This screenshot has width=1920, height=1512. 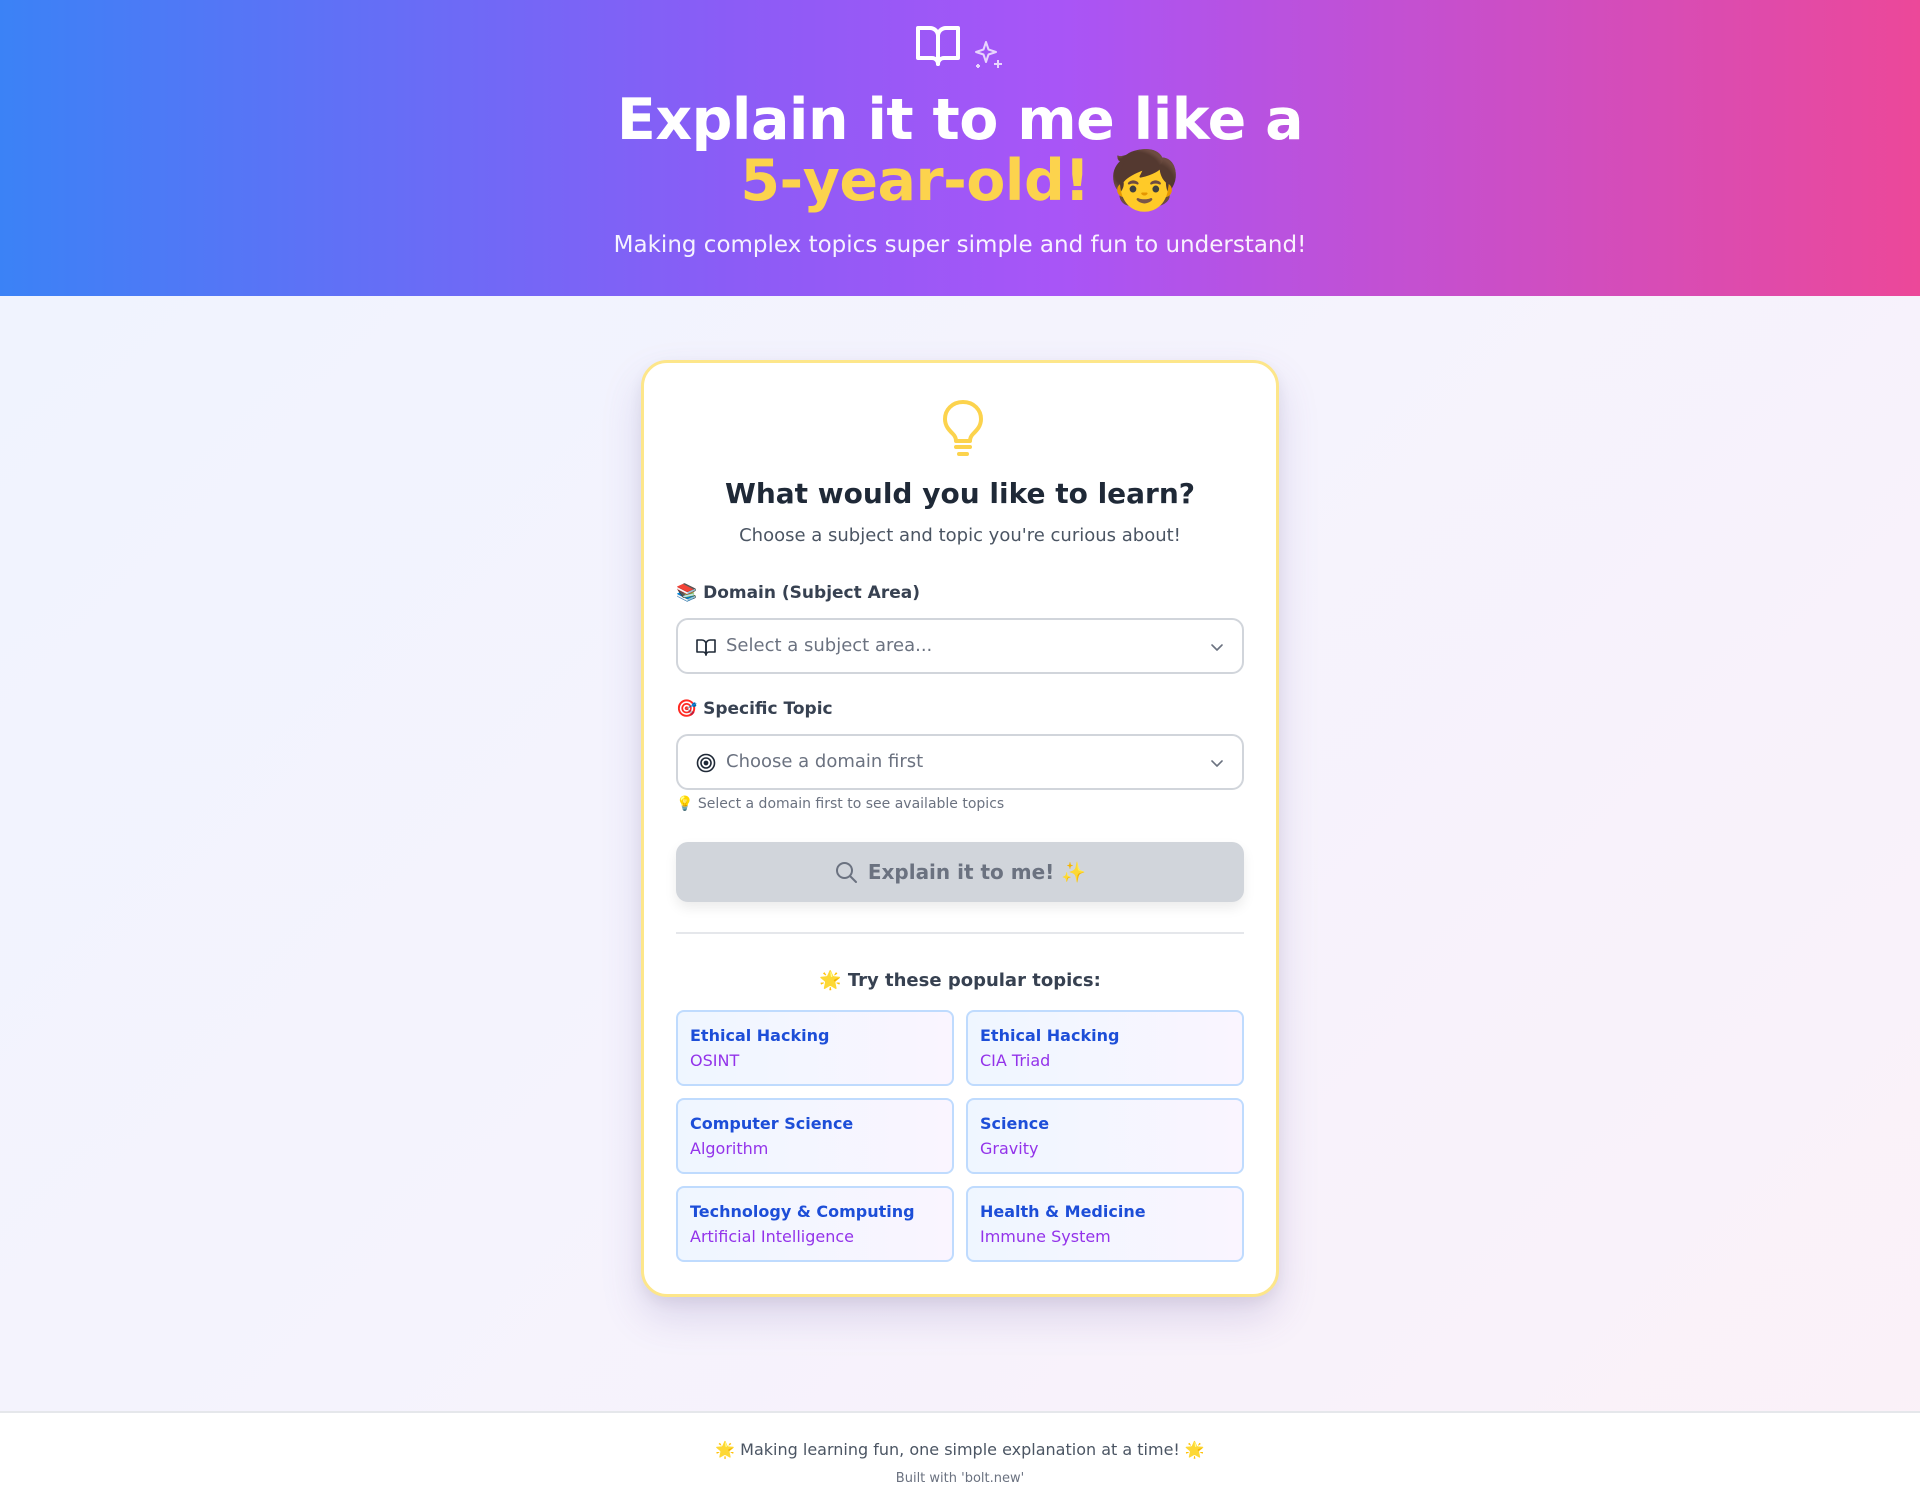 I want to click on topic-name: Algorithm, so click(x=729, y=1148).